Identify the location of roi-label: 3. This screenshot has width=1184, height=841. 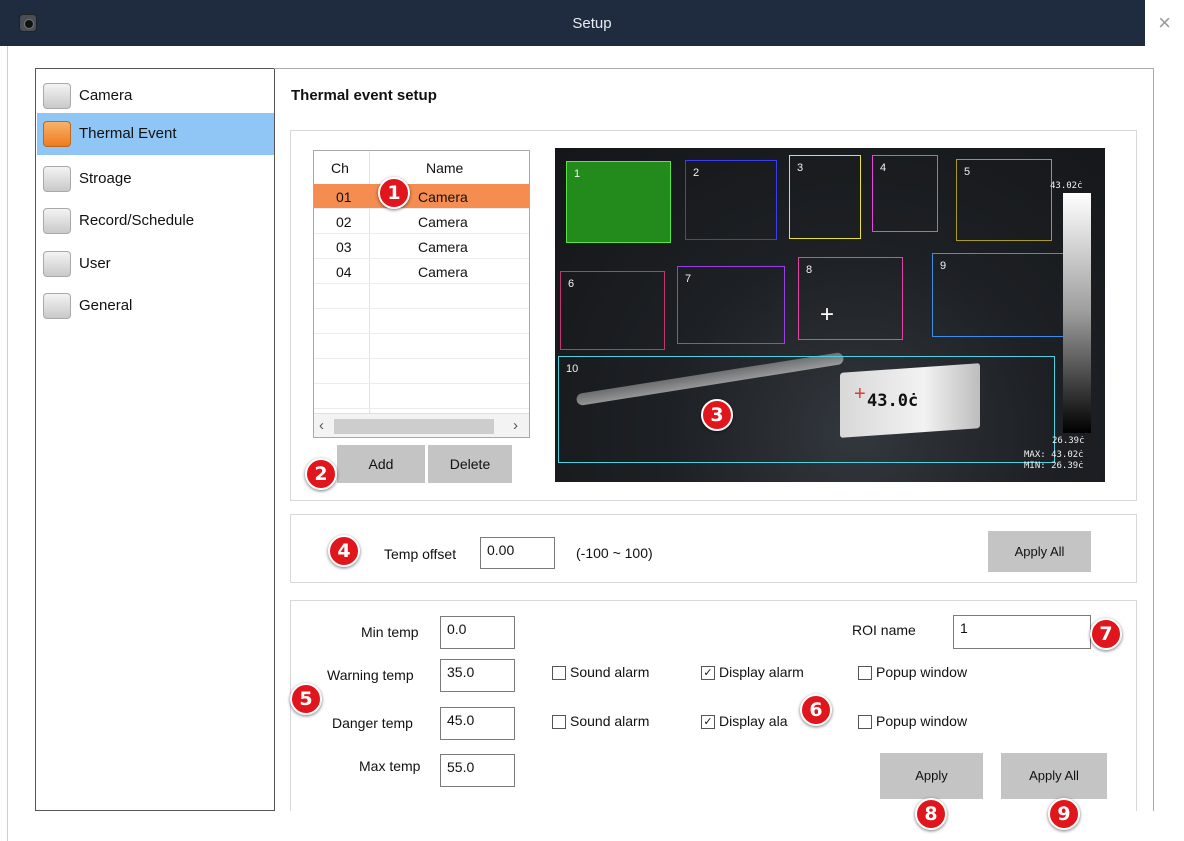
(800, 168).